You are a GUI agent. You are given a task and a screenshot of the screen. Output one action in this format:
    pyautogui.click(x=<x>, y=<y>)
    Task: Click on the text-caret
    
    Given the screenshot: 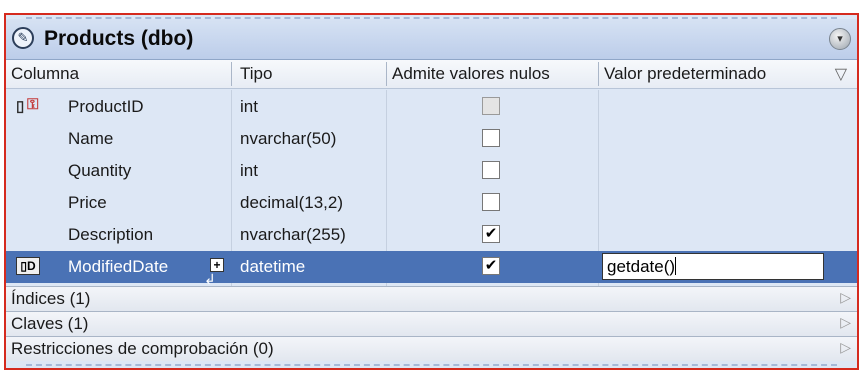 What is the action you would take?
    pyautogui.click(x=676, y=266)
    